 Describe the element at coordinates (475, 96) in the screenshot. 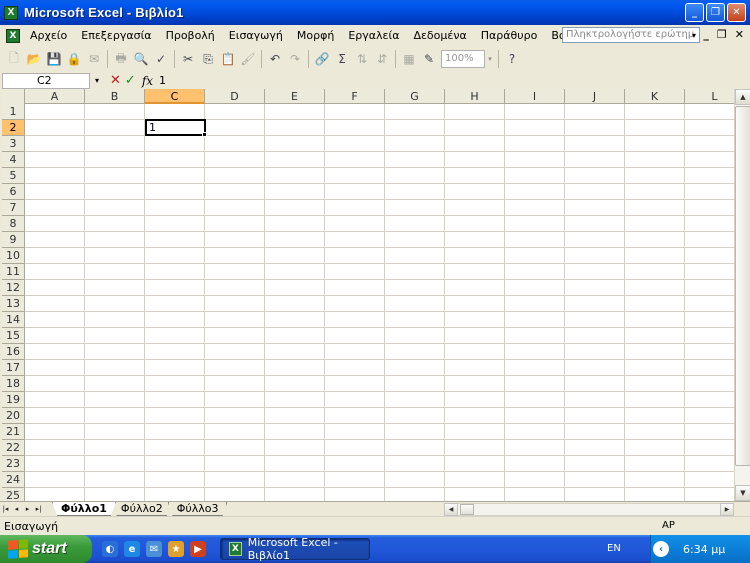

I see `column-header-h: H` at that location.